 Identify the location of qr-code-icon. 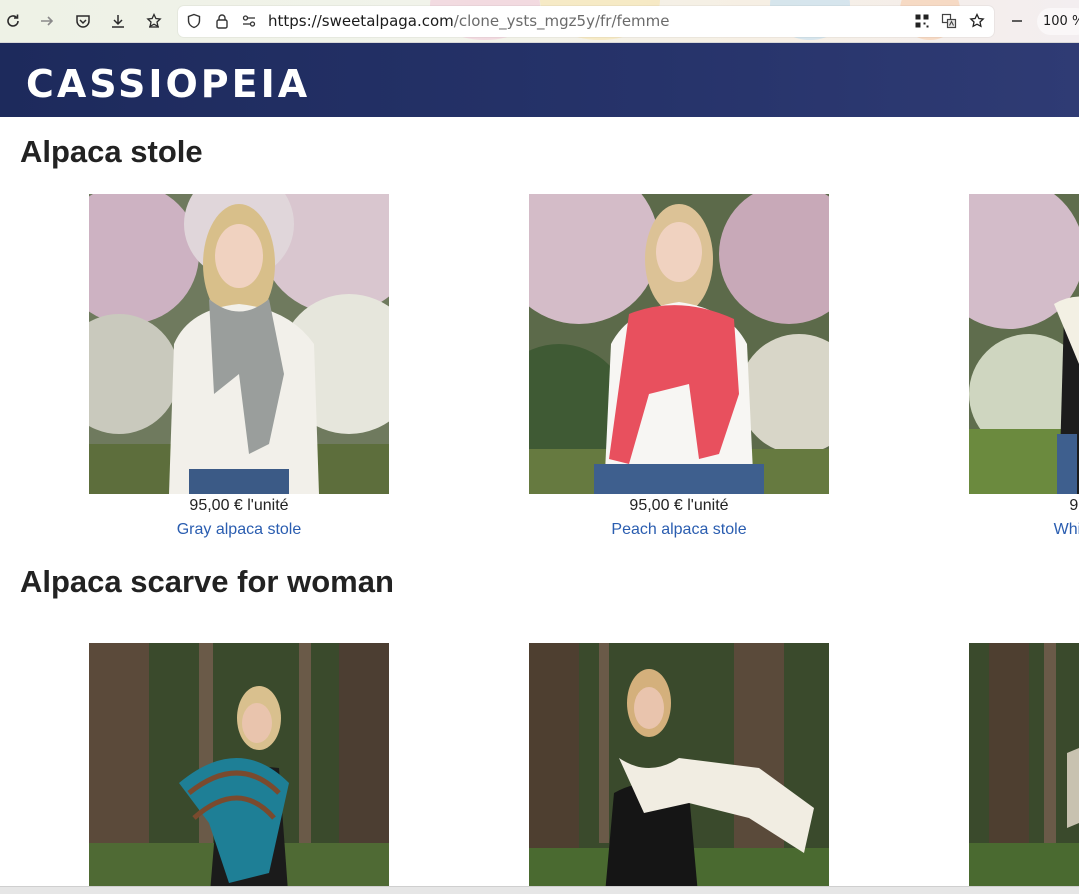
(922, 21).